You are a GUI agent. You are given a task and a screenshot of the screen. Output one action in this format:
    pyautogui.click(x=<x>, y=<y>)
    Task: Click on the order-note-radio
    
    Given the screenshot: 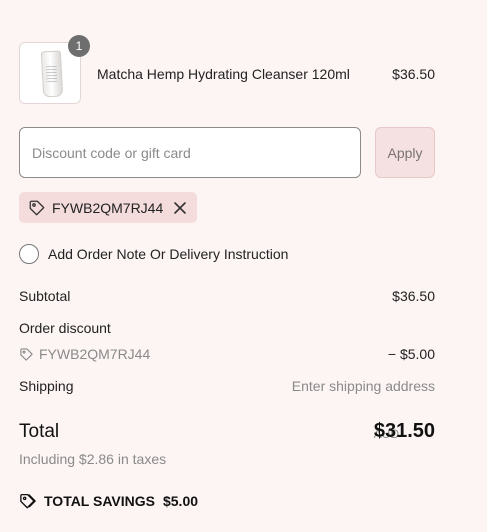 What is the action you would take?
    pyautogui.click(x=29, y=254)
    